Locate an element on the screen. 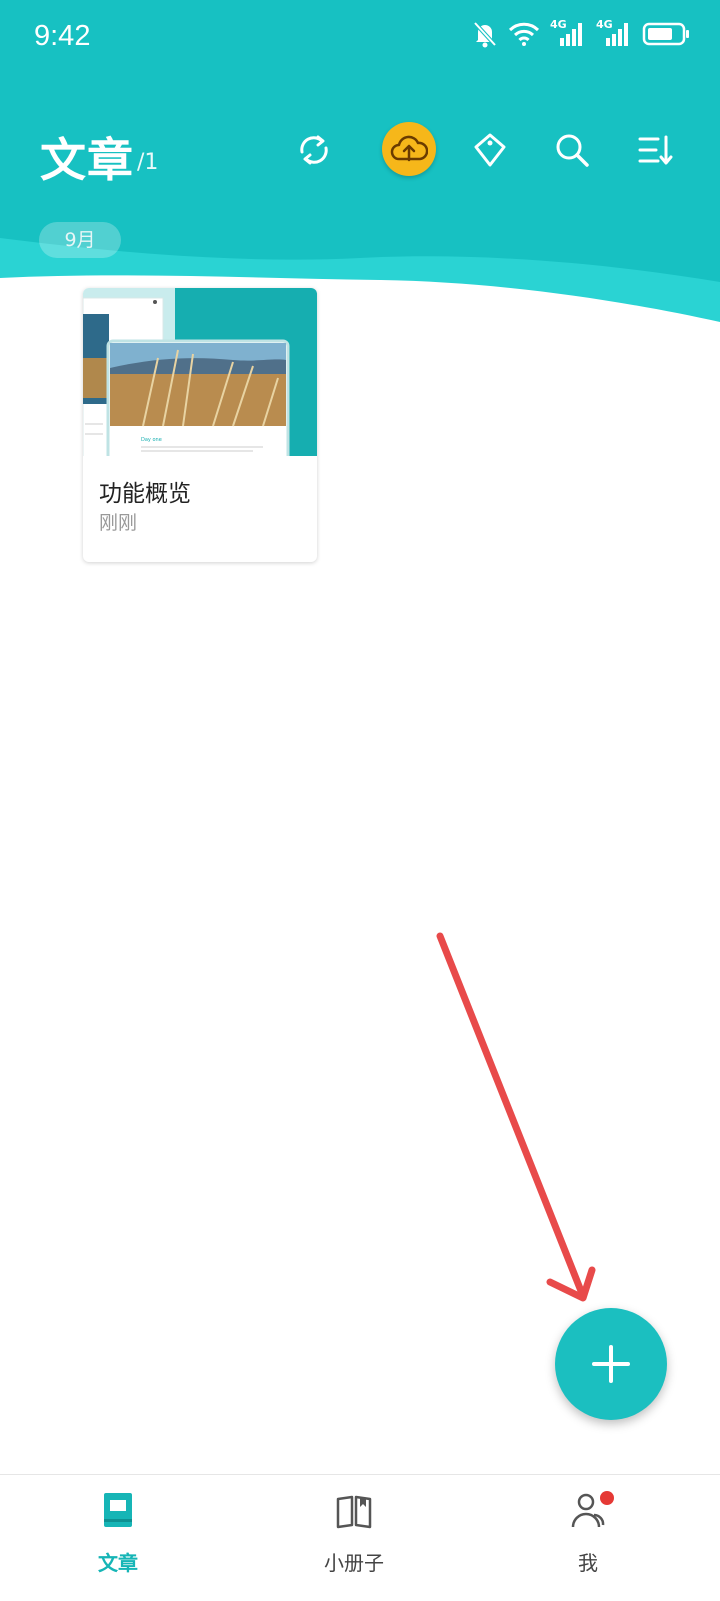  search-icon is located at coordinates (572, 150).